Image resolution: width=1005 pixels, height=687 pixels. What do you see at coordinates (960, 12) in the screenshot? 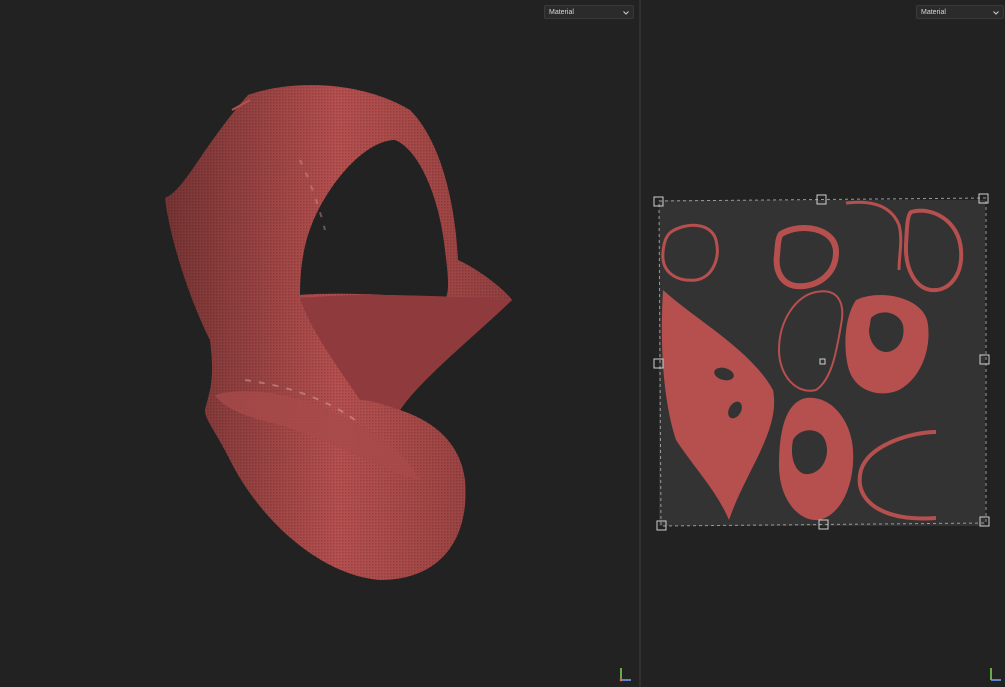
I see `uv-shading-mode-dropdown: Material` at bounding box center [960, 12].